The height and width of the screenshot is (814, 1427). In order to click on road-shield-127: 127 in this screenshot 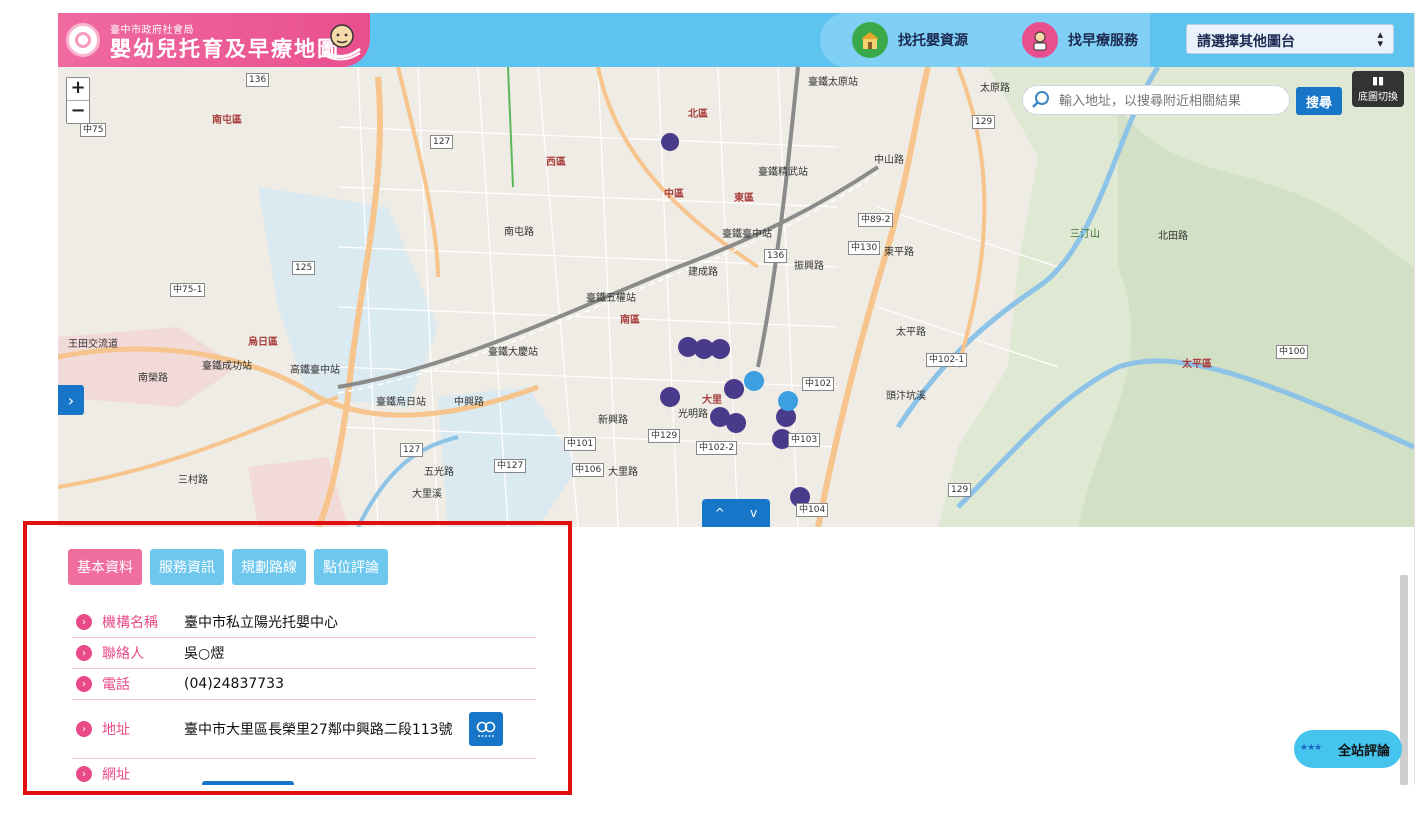, I will do `click(442, 142)`.